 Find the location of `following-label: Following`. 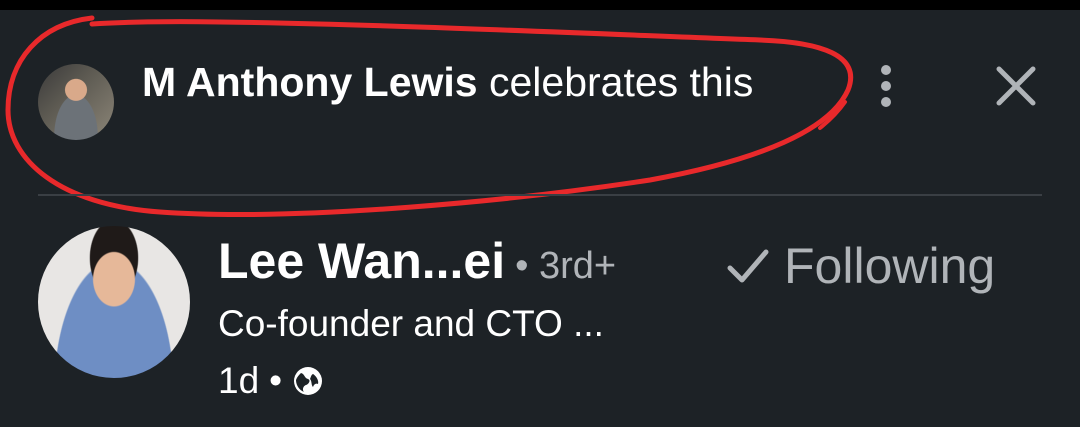

following-label: Following is located at coordinates (890, 266).